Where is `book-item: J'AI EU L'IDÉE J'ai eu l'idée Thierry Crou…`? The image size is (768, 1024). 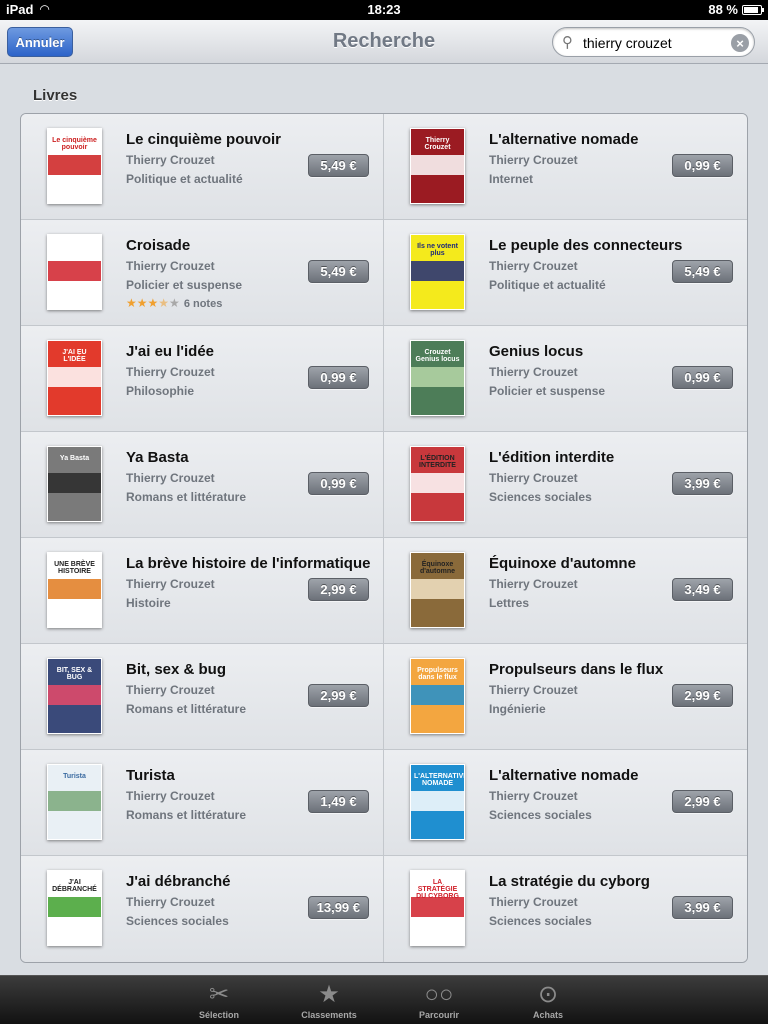 book-item: J'AI EU L'IDÉE J'ai eu l'idée Thierry Crou… is located at coordinates (202, 379).